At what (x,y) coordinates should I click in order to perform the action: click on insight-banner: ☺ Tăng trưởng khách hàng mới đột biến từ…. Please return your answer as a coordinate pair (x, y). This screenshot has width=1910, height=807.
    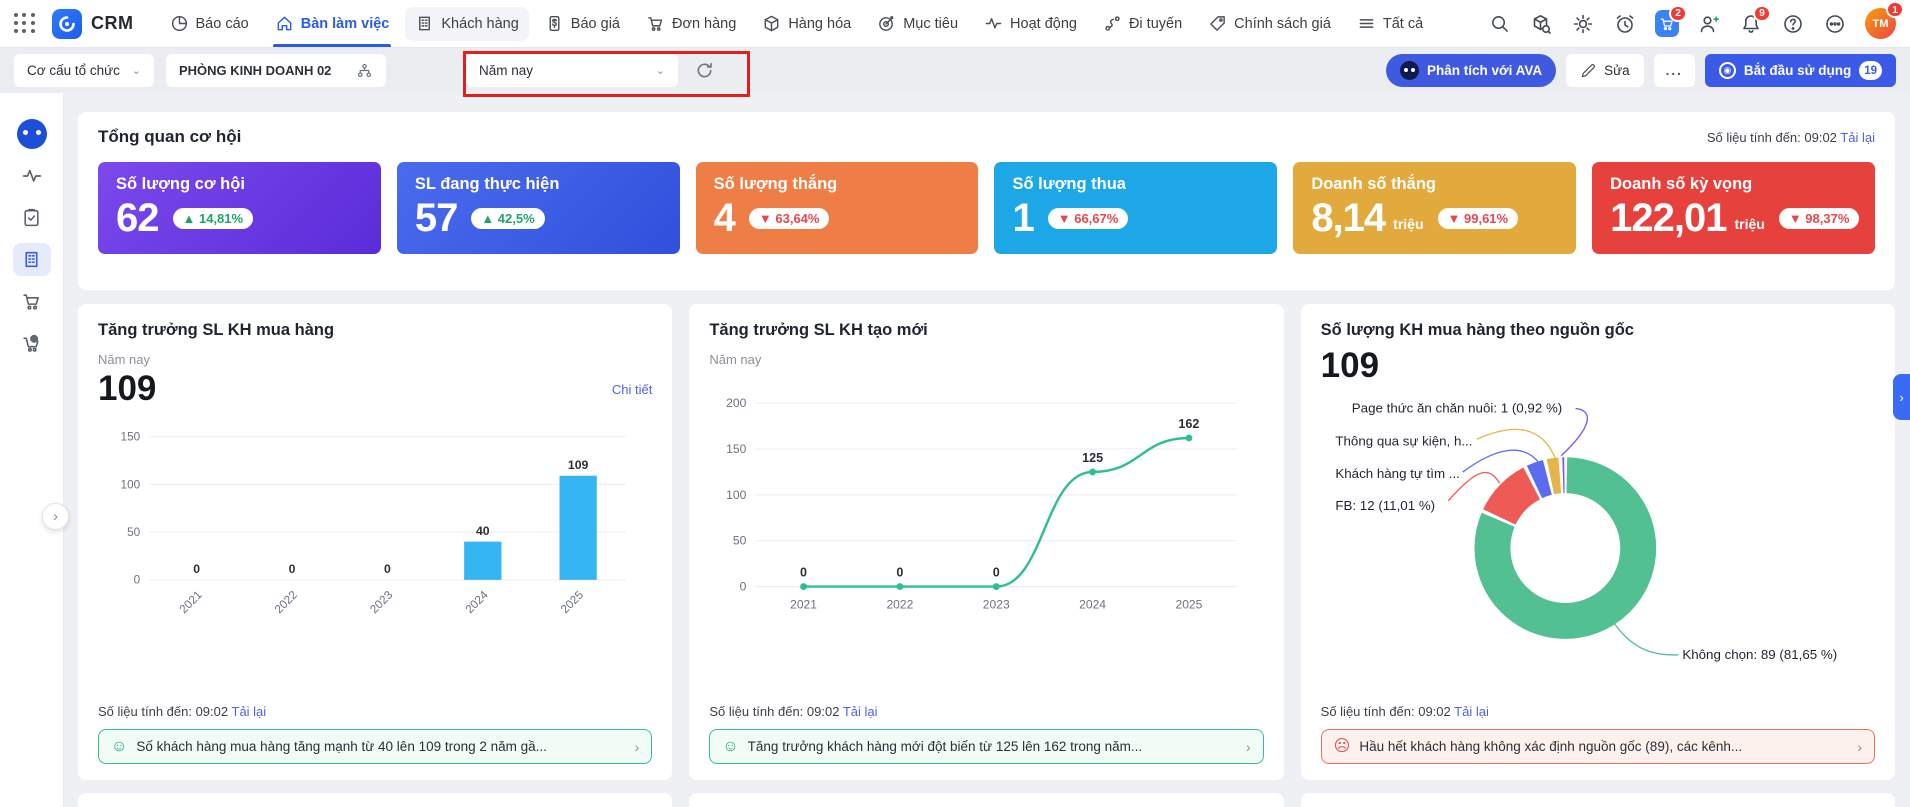
    Looking at the image, I should click on (986, 746).